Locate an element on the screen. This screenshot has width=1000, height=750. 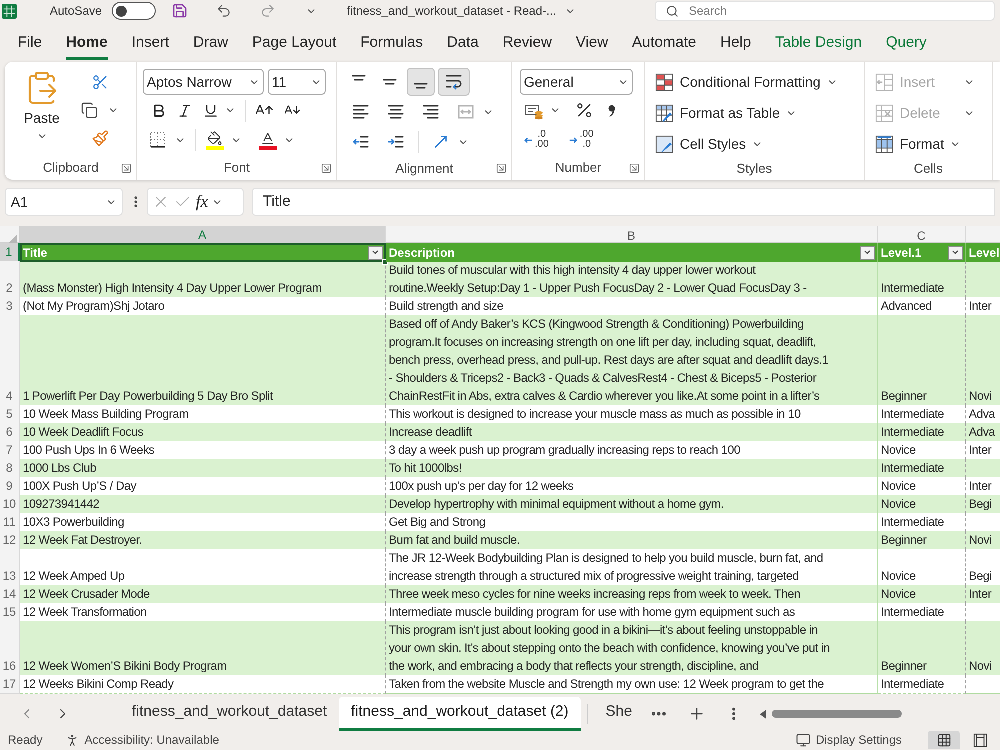
row-number: 9 is located at coordinates (10, 486).